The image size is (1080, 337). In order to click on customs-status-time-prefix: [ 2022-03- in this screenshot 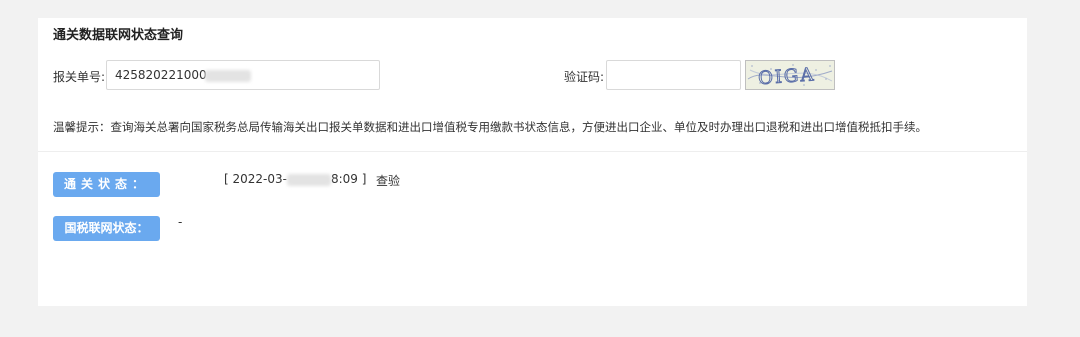, I will do `click(255, 179)`.